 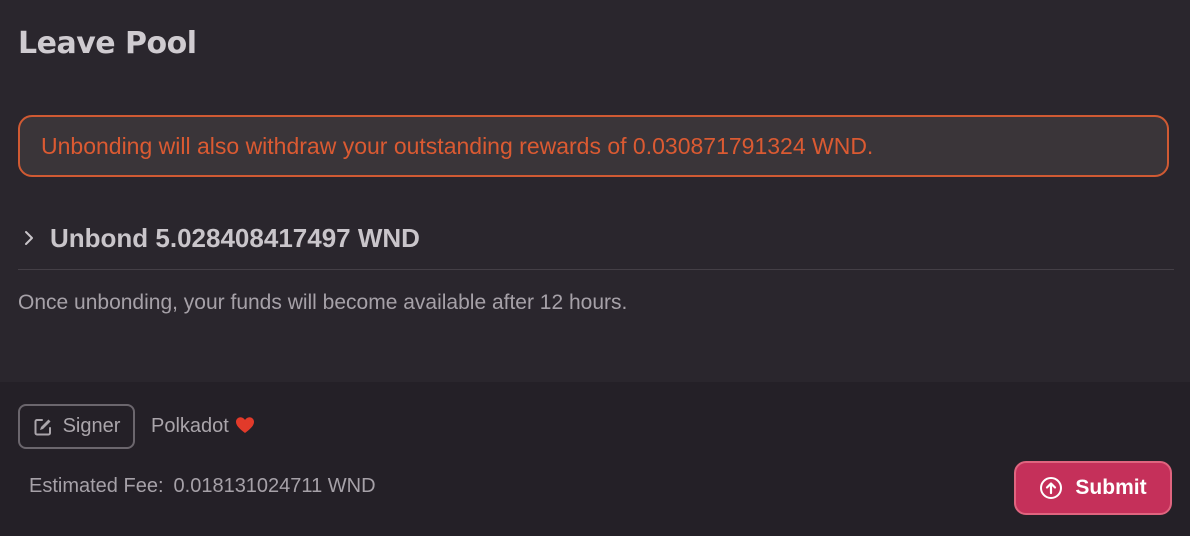 What do you see at coordinates (107, 43) in the screenshot?
I see `page-title: Leave Pool` at bounding box center [107, 43].